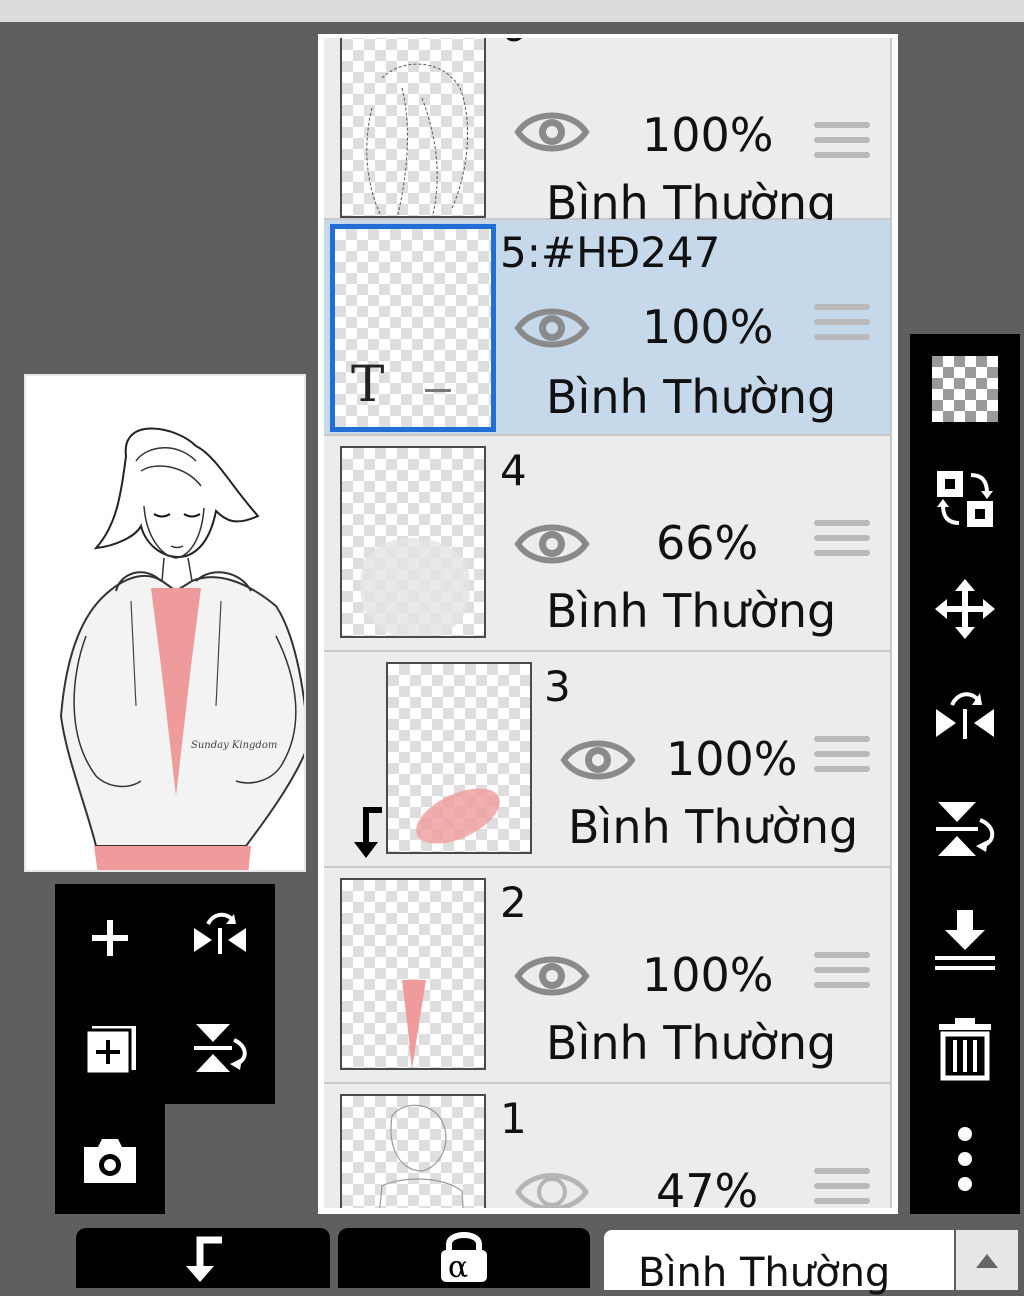 The image size is (1024, 1296). Describe the element at coordinates (607, 543) in the screenshot. I see `layer-row: 4 66% Bình Thường` at that location.